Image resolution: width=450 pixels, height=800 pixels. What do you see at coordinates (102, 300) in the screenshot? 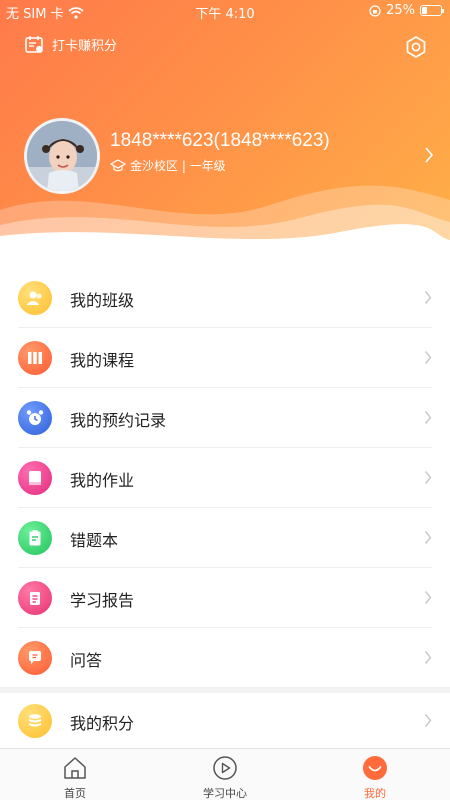
I see `menu-item-label: 我的班级` at bounding box center [102, 300].